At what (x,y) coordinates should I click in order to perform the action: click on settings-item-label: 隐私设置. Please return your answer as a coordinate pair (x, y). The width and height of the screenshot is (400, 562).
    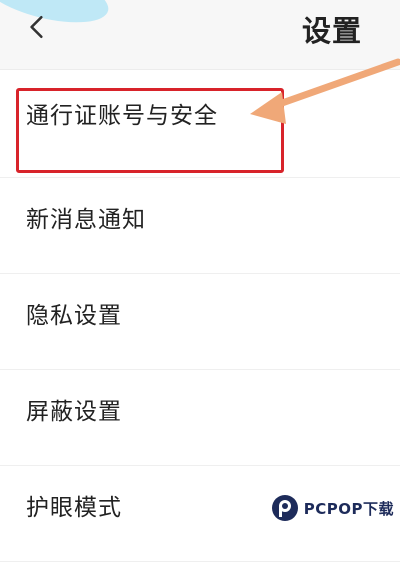
    Looking at the image, I should click on (74, 316).